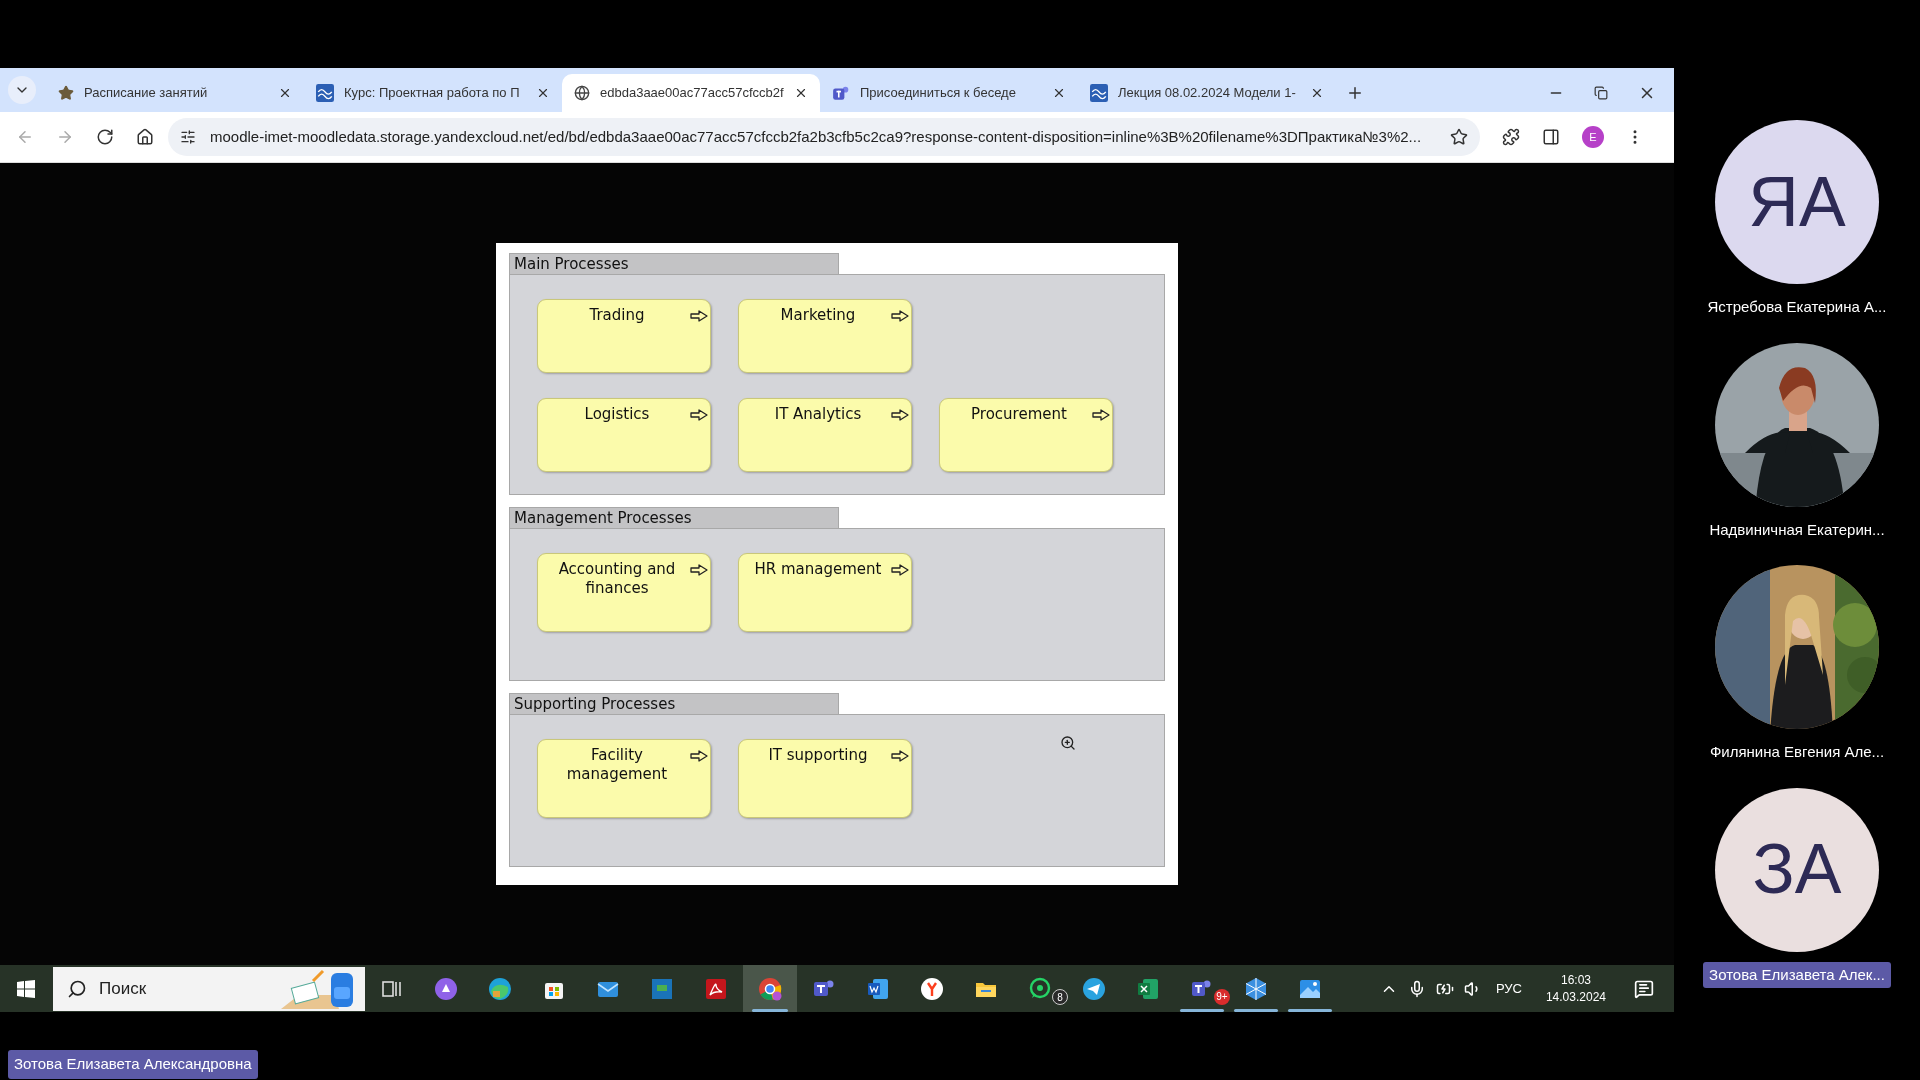 The height and width of the screenshot is (1080, 1920). Describe the element at coordinates (878, 988) in the screenshot. I see `word-processor-icon` at that location.